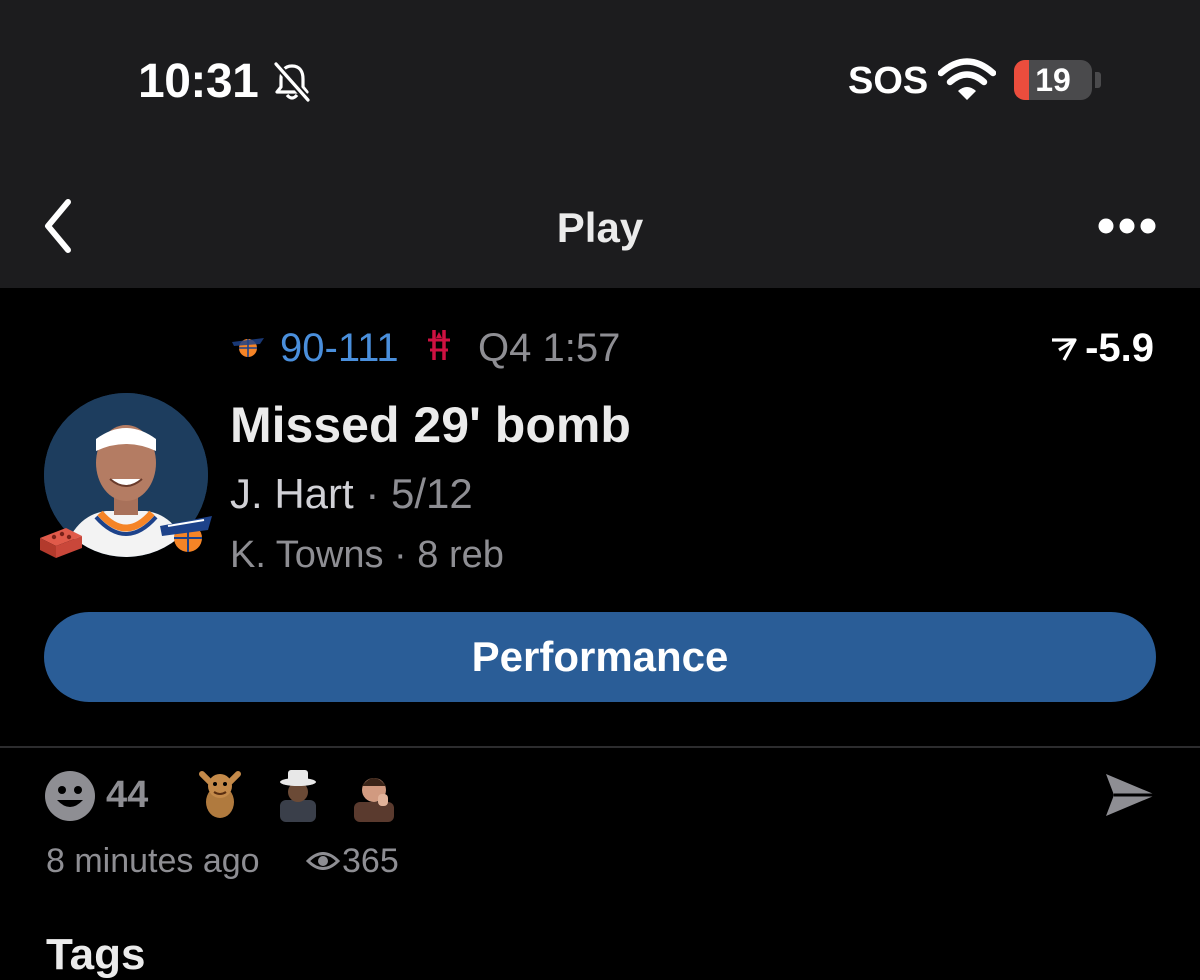  What do you see at coordinates (430, 425) in the screenshot?
I see `play-title: Missed 29' bomb` at bounding box center [430, 425].